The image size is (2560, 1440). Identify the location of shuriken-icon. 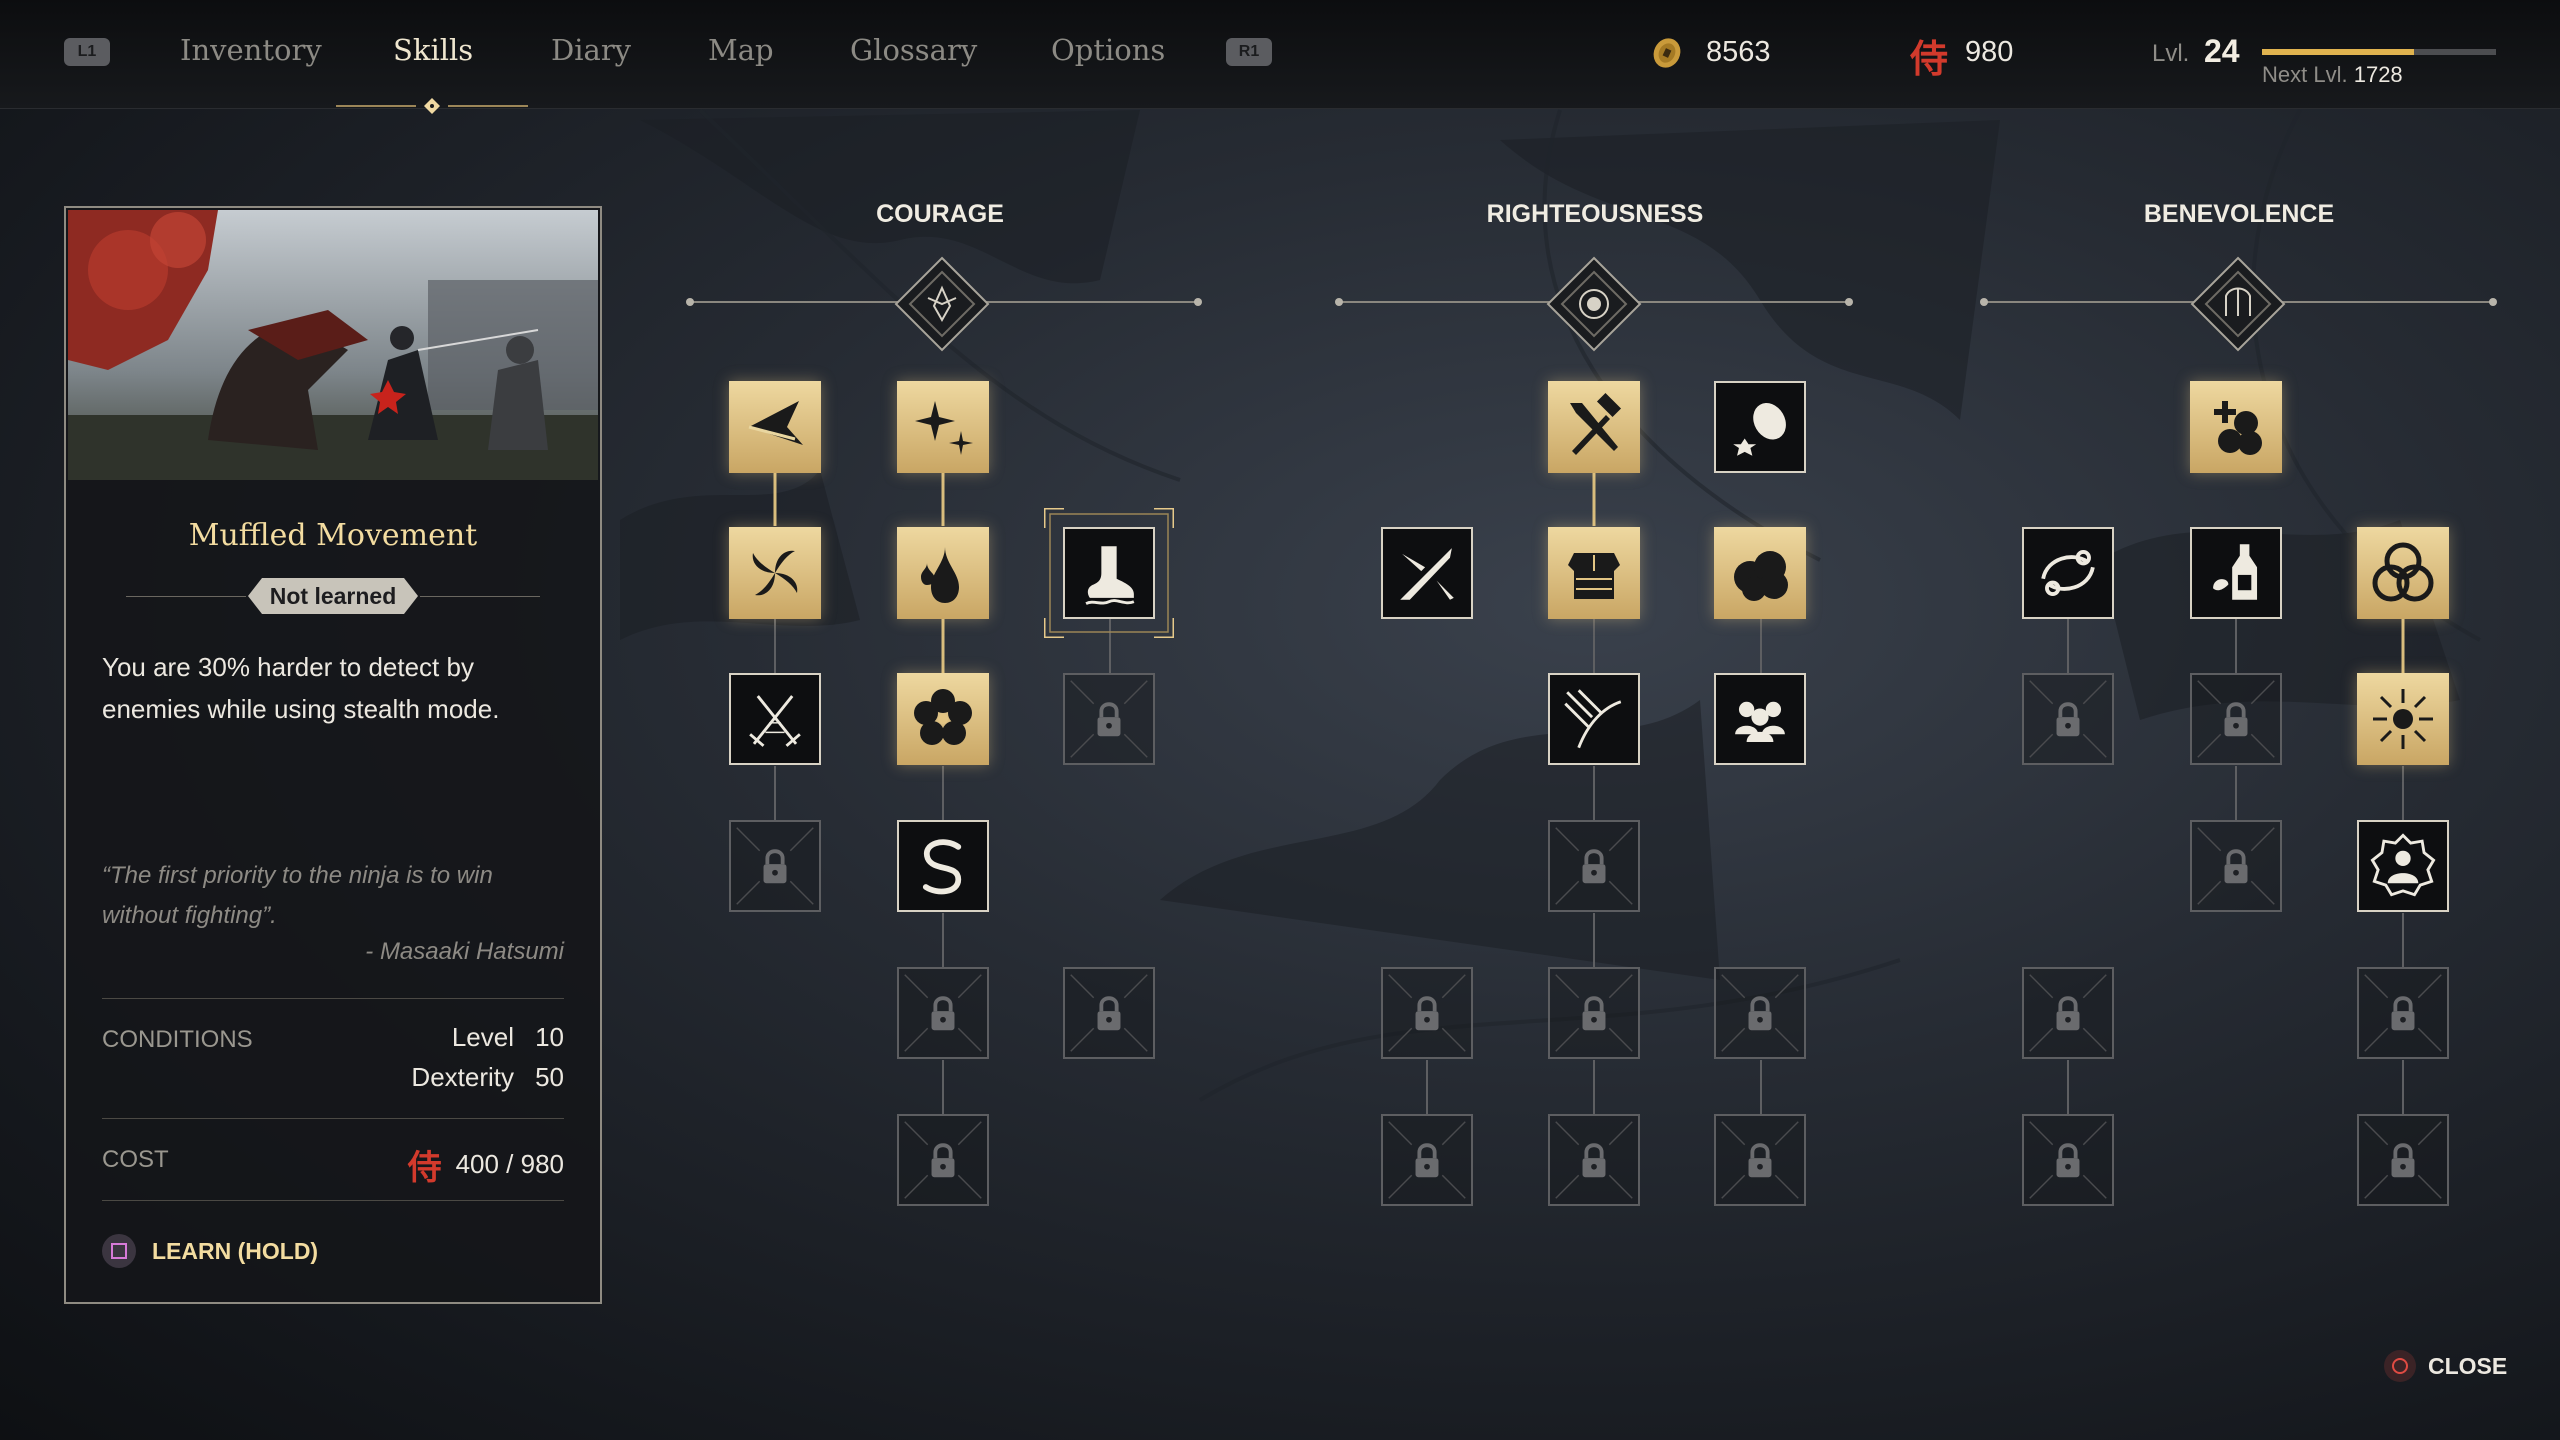
(944, 428).